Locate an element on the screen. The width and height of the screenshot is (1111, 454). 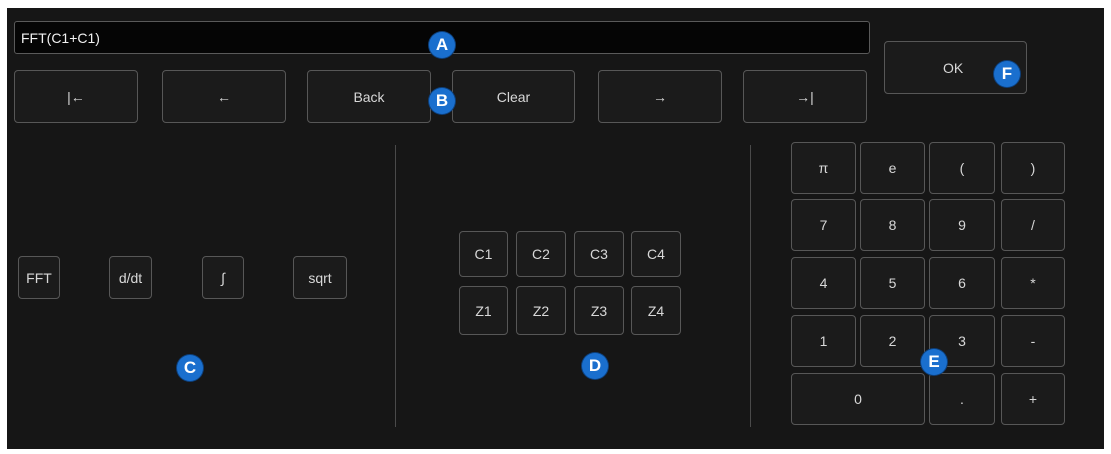
key-2-button: 2 is located at coordinates (892, 341).